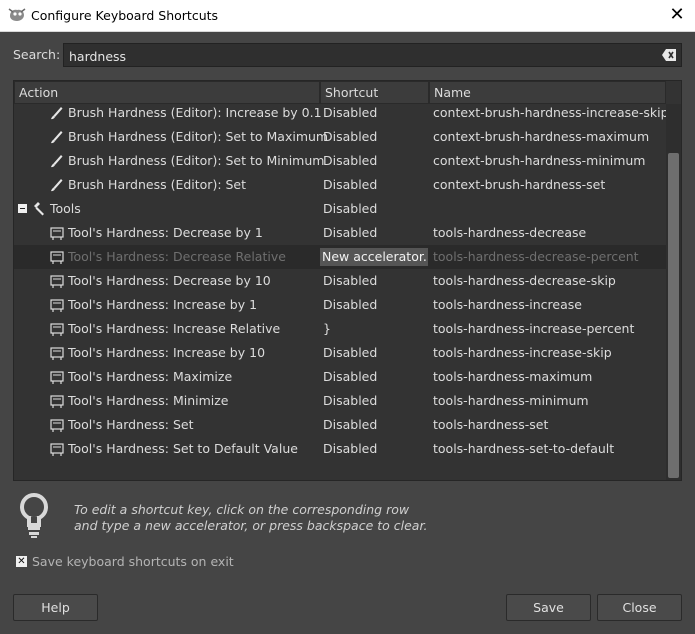 The image size is (695, 634). I want to click on action-label: Tool's Hardness: Increase by 1, so click(163, 304).